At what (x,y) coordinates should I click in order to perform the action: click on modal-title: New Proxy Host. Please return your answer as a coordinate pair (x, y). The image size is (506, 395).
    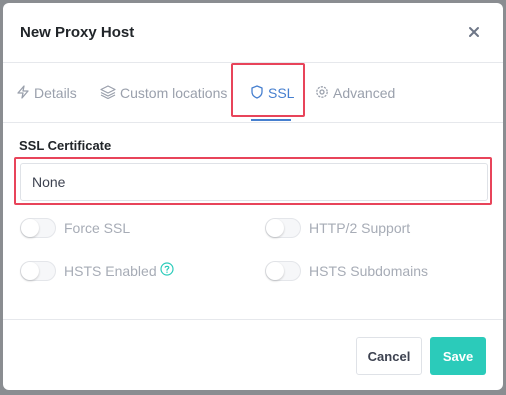
    Looking at the image, I should click on (77, 32).